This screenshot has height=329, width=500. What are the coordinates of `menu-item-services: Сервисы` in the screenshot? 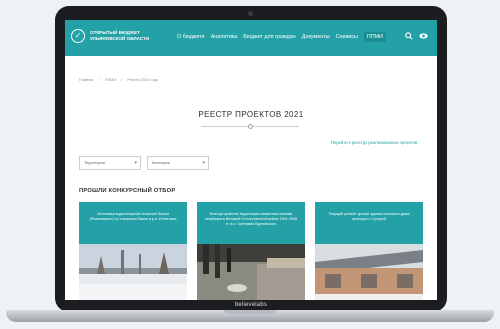 It's located at (347, 38).